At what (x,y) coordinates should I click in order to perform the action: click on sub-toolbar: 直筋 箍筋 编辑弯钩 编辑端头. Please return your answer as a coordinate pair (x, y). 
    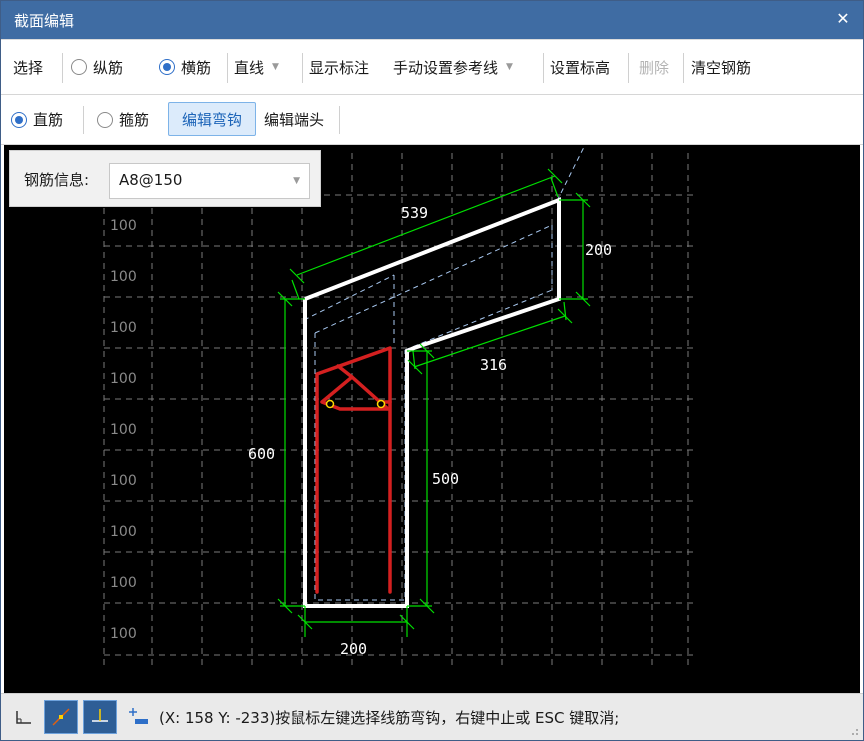
    Looking at the image, I should click on (432, 120).